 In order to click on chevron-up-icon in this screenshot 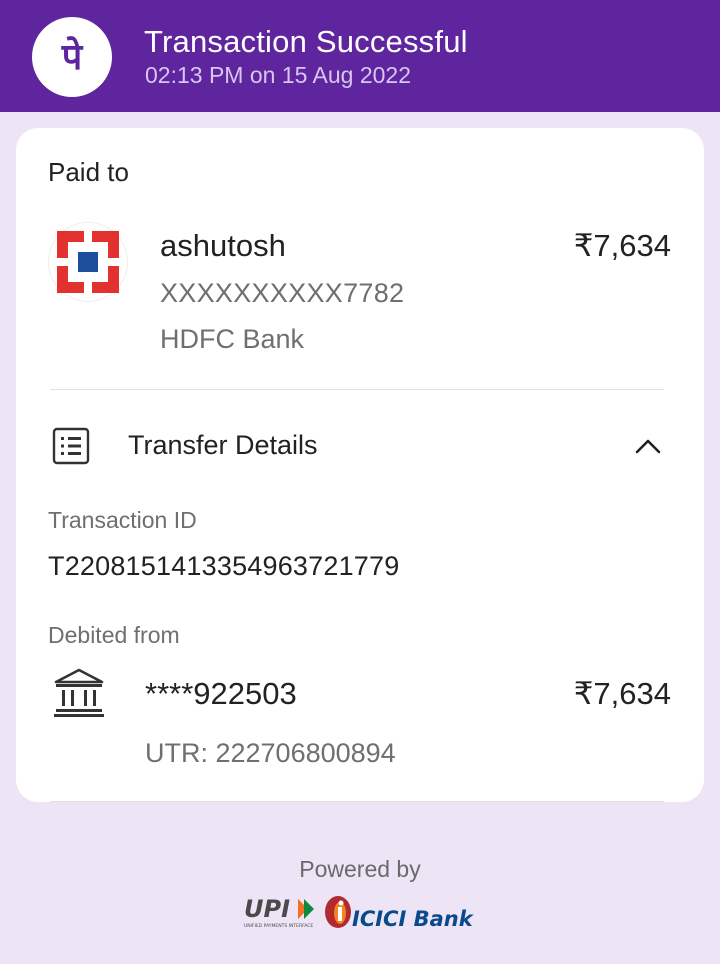, I will do `click(648, 446)`.